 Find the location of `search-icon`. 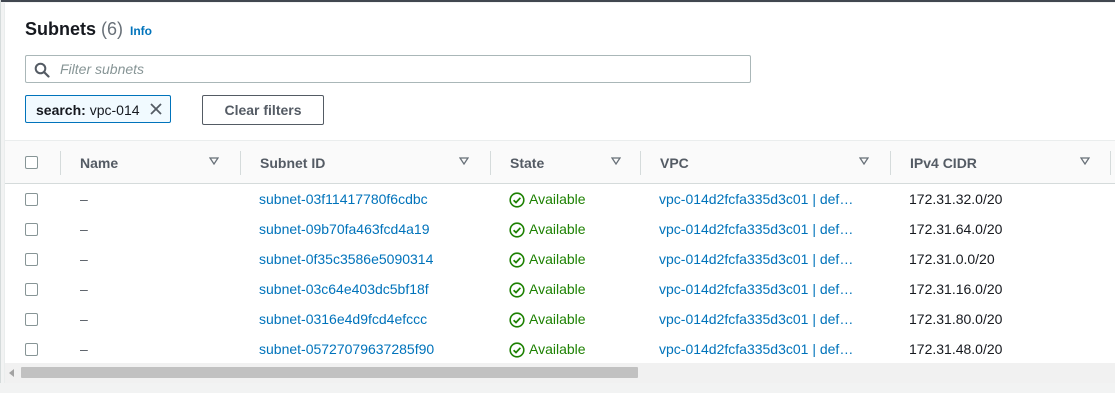

search-icon is located at coordinates (42, 70).